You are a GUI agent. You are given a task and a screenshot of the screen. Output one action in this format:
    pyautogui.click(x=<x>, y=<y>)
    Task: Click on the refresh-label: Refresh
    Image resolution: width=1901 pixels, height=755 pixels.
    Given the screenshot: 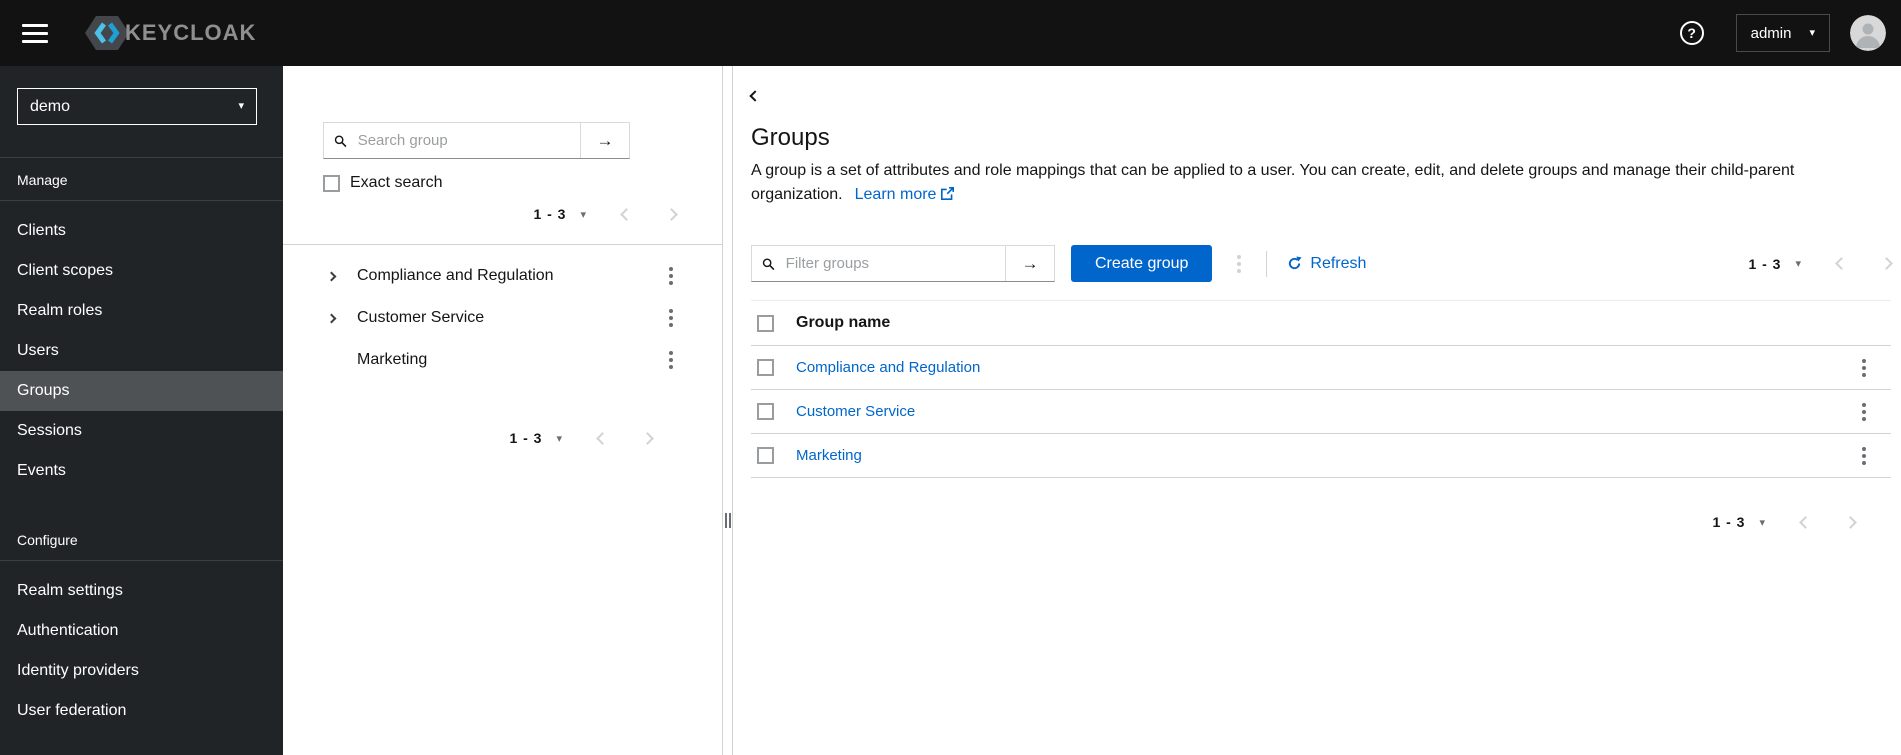 What is the action you would take?
    pyautogui.click(x=1338, y=263)
    